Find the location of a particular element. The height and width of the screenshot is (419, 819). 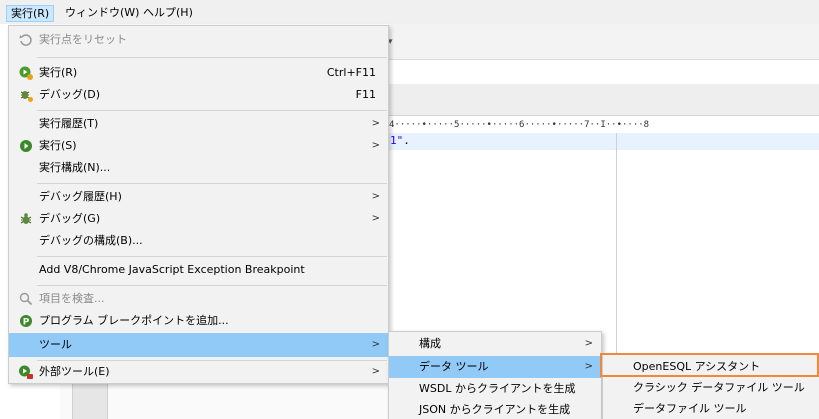

menu-window: ウィンドウ(W) is located at coordinates (102, 13).